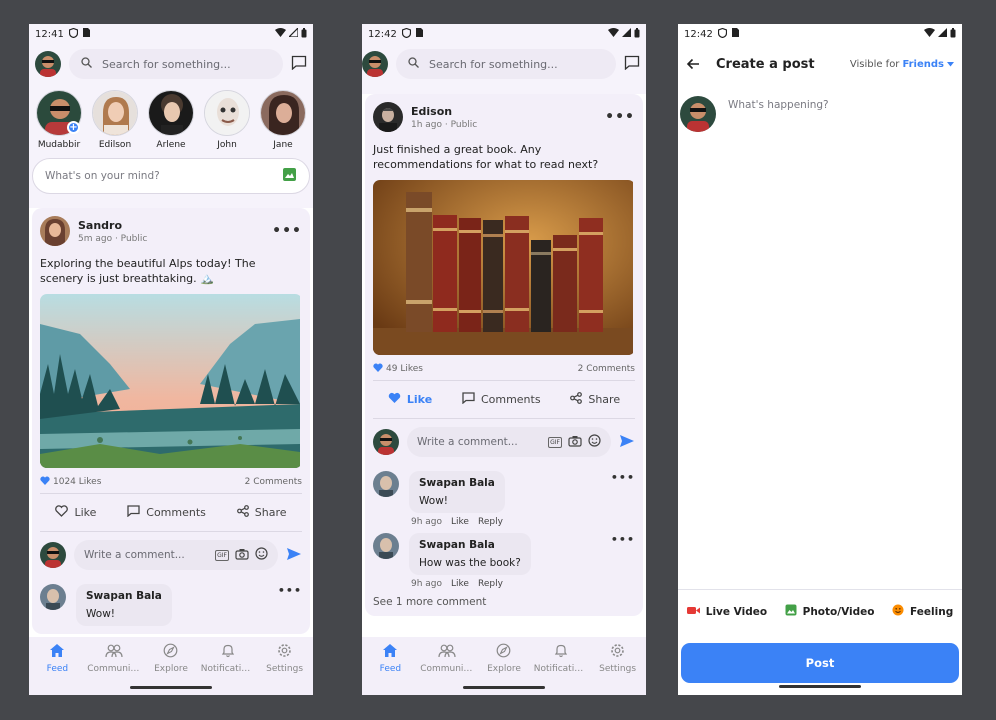  Describe the element at coordinates (693, 612) in the screenshot. I see `video-icon` at that location.